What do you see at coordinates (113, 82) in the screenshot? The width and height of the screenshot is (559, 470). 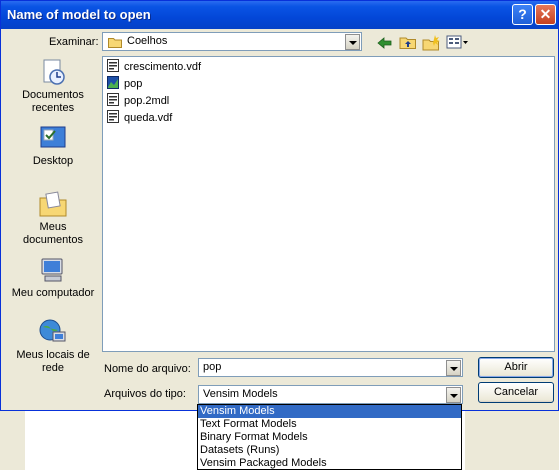 I see `model-file-icon` at bounding box center [113, 82].